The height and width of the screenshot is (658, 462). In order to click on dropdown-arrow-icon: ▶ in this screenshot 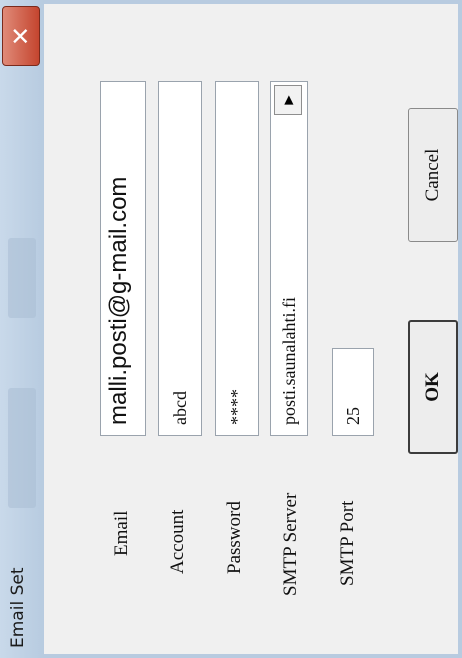, I will do `click(288, 100)`.